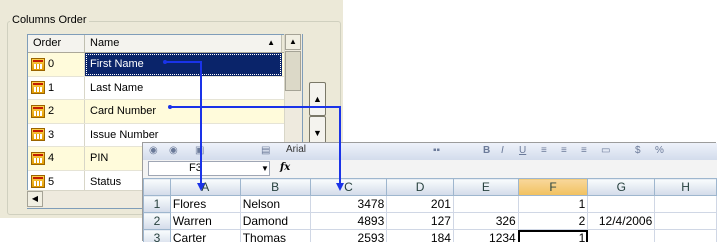  Describe the element at coordinates (265, 168) in the screenshot. I see `chevron-down-icon: ▼` at that location.